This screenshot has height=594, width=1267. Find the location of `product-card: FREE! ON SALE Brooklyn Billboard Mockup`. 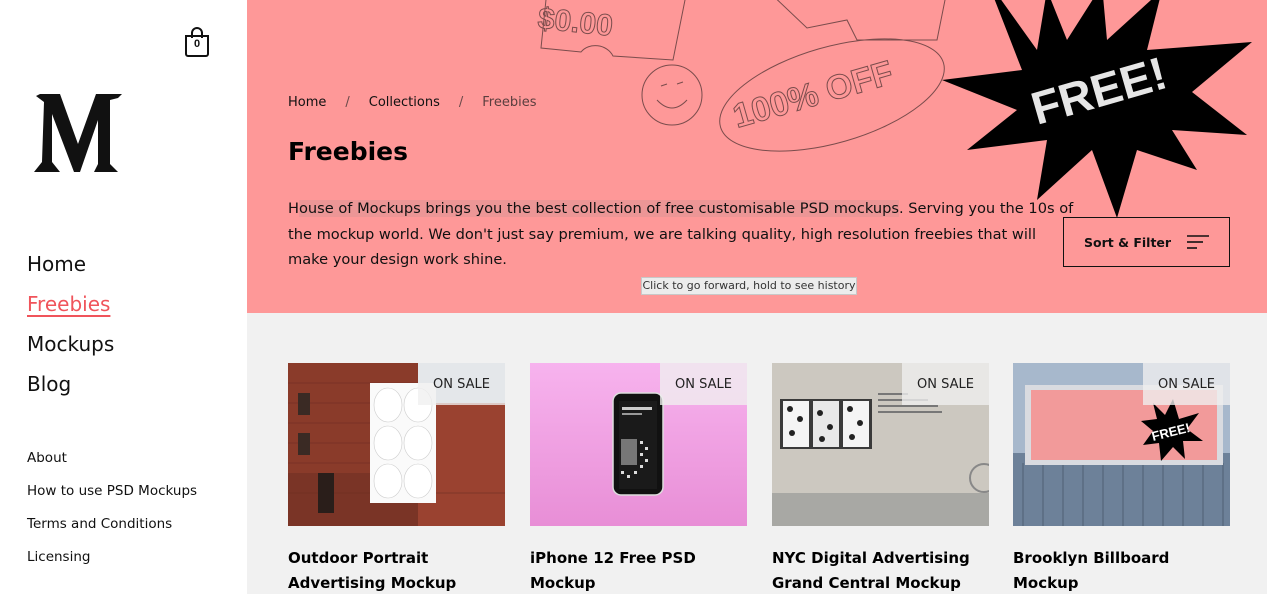

product-card: FREE! ON SALE Brooklyn Billboard Mockup is located at coordinates (1121, 478).